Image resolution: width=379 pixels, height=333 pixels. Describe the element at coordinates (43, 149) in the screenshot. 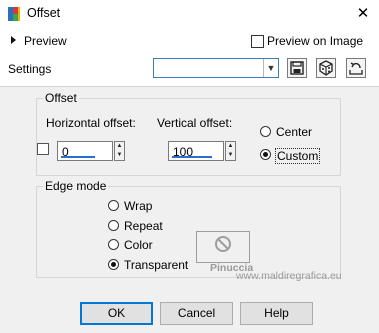

I see `link-offsets-checkbox` at that location.